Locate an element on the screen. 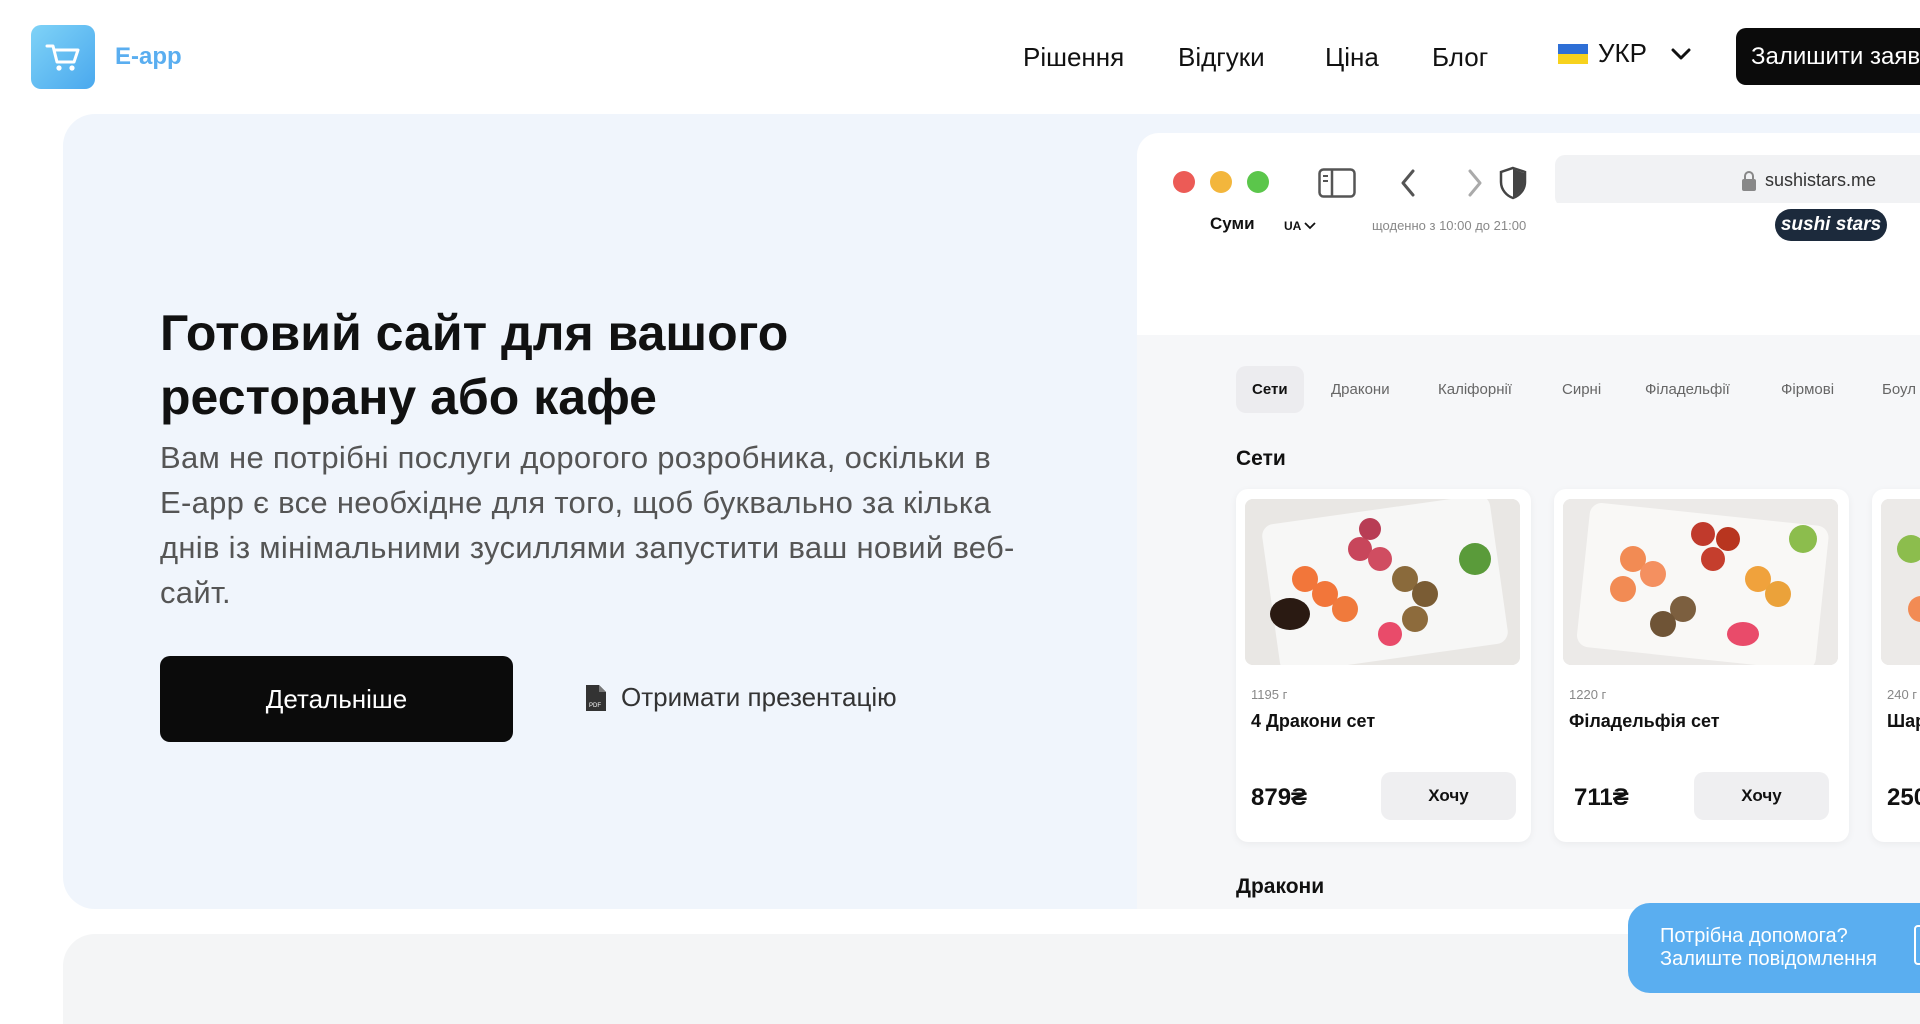 Image resolution: width=1920 pixels, height=1024 pixels. back-arrow-icon is located at coordinates (1408, 183).